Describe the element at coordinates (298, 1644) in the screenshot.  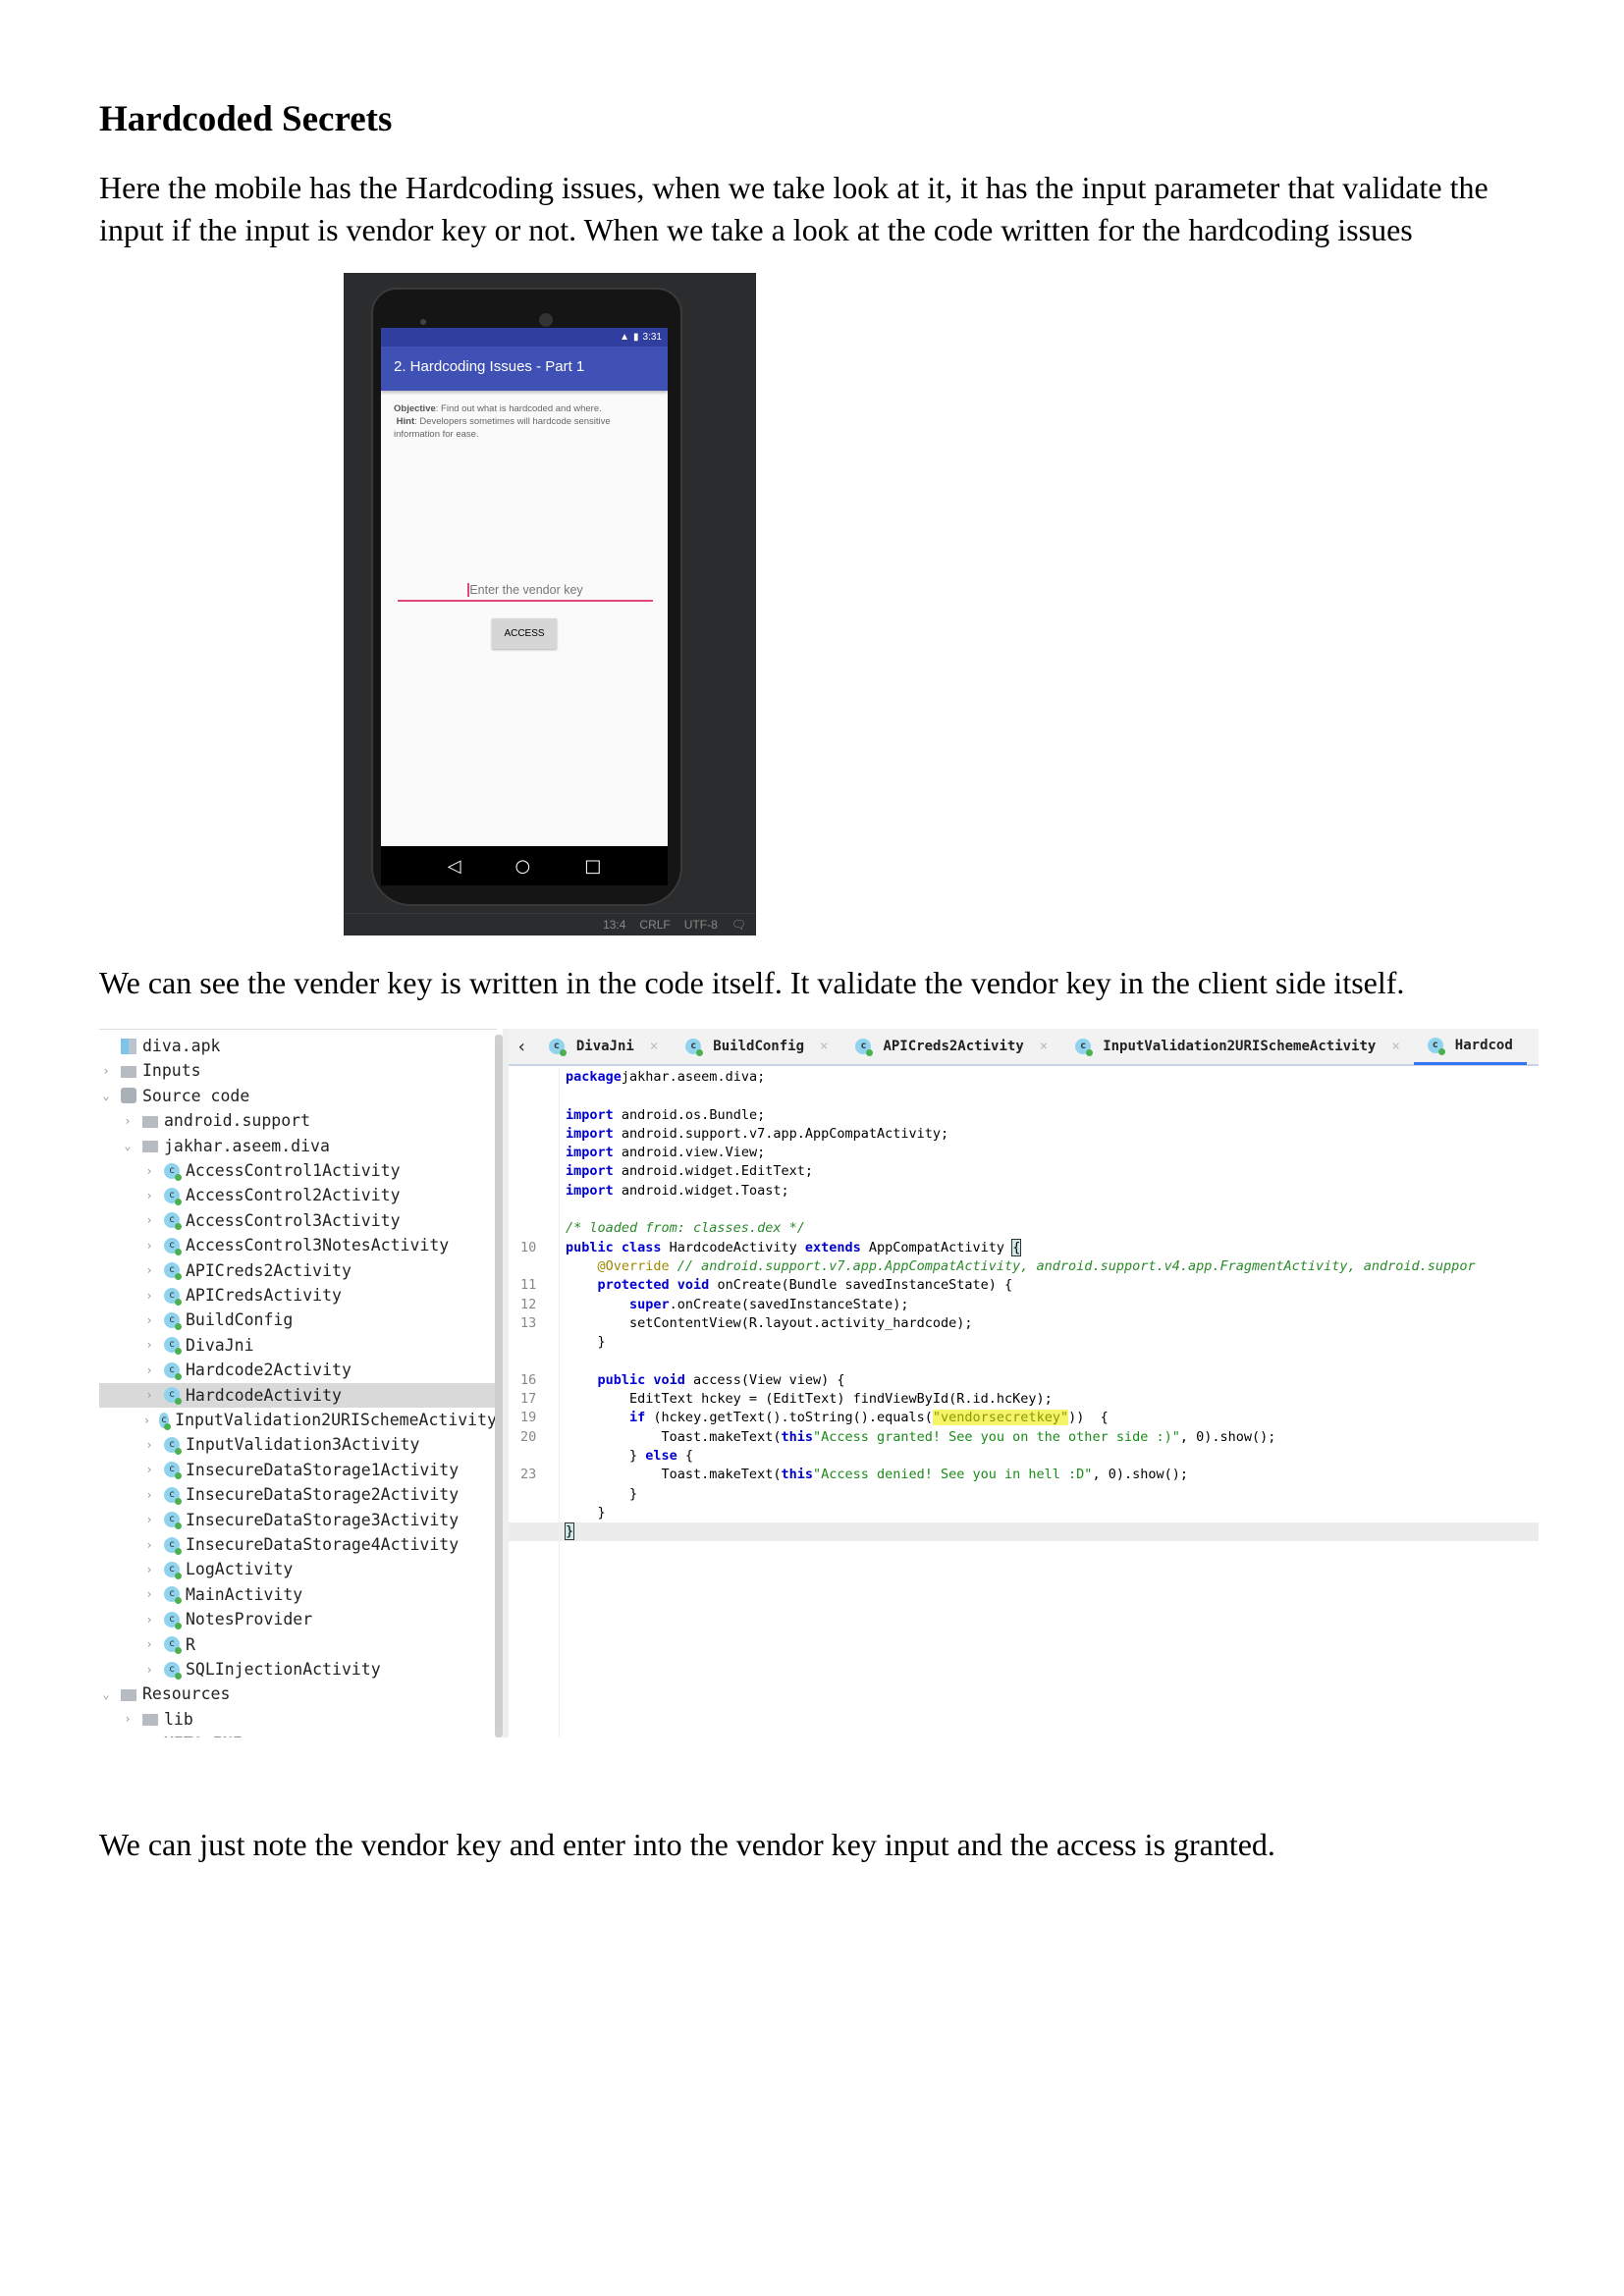
I see `tree-item: › c R` at that location.